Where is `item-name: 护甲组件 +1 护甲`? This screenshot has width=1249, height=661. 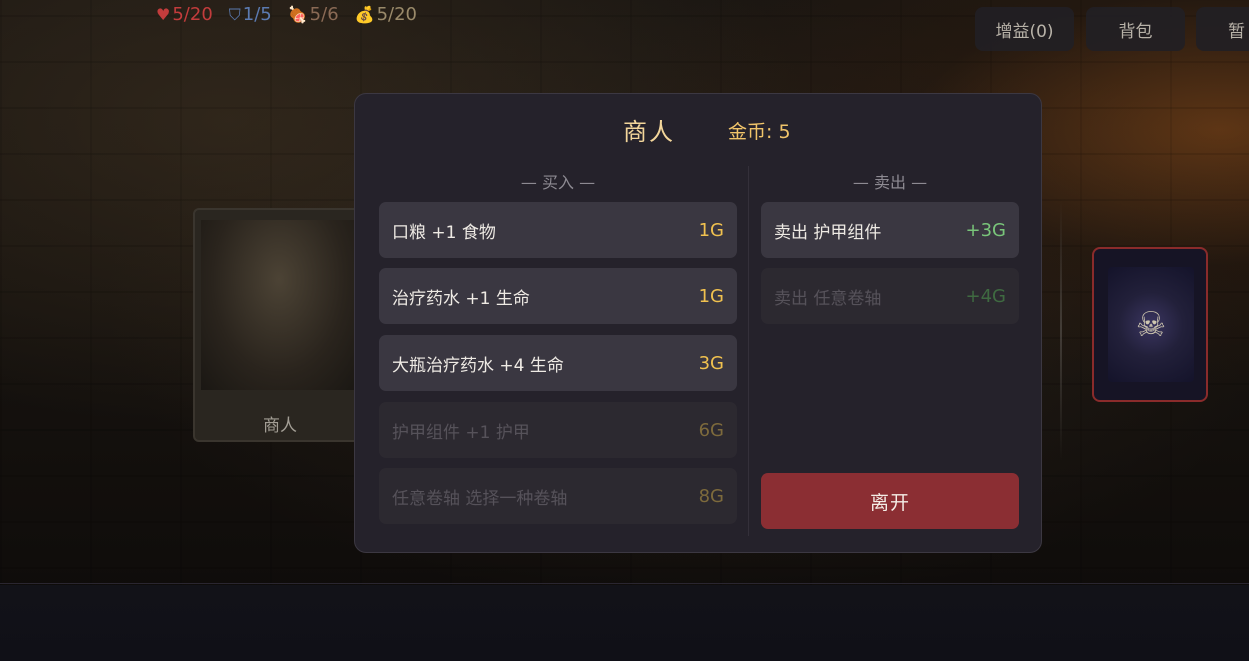 item-name: 护甲组件 +1 护甲 is located at coordinates (461, 432).